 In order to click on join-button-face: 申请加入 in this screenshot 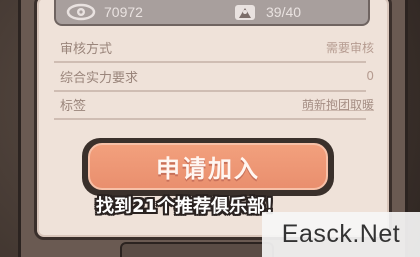, I will do `click(208, 166)`.